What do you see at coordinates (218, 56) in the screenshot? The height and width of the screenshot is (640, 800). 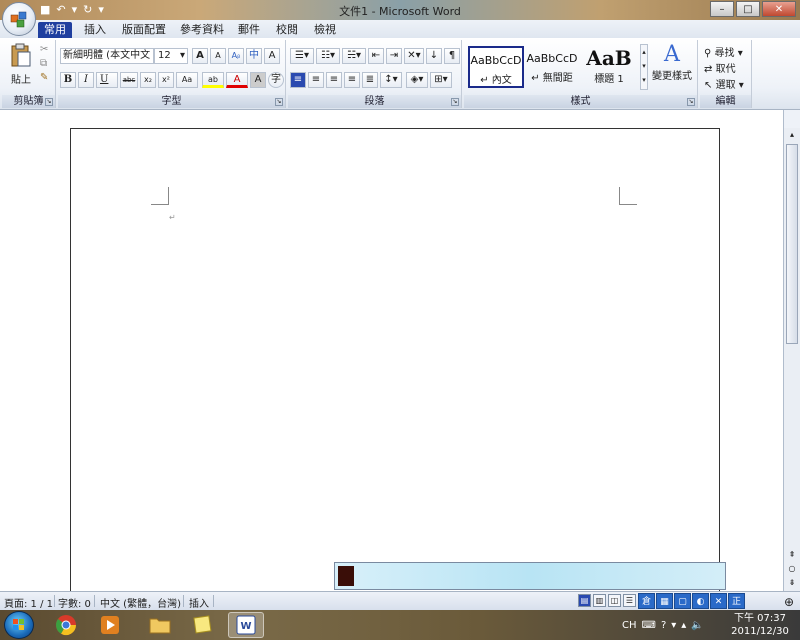 I see `shrink-font-button: A` at bounding box center [218, 56].